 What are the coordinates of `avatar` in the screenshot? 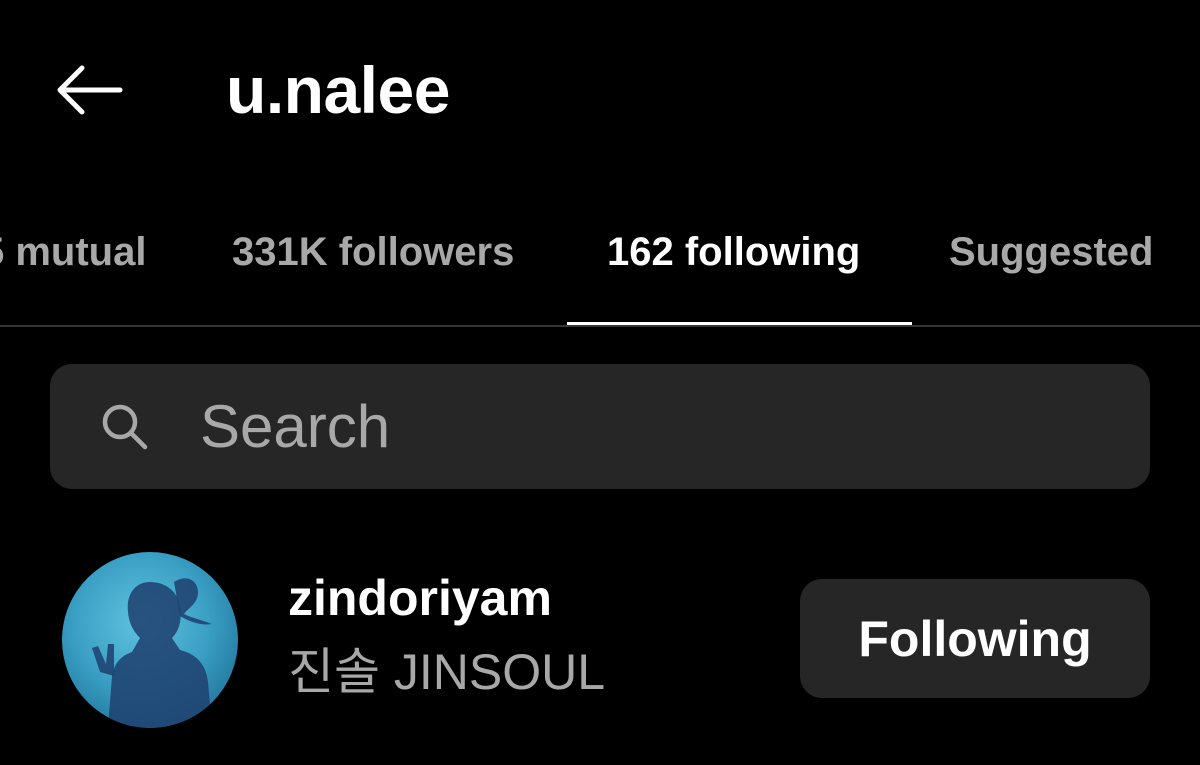 It's located at (150, 640).